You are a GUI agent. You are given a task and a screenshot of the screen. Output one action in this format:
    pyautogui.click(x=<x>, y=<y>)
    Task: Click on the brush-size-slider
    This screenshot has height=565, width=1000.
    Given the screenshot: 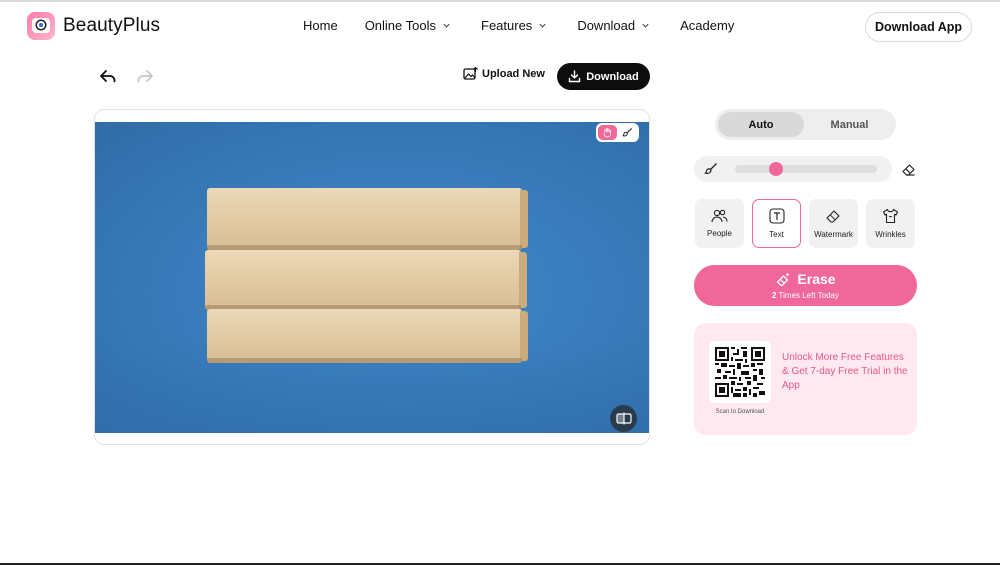 What is the action you would take?
    pyautogui.click(x=806, y=169)
    